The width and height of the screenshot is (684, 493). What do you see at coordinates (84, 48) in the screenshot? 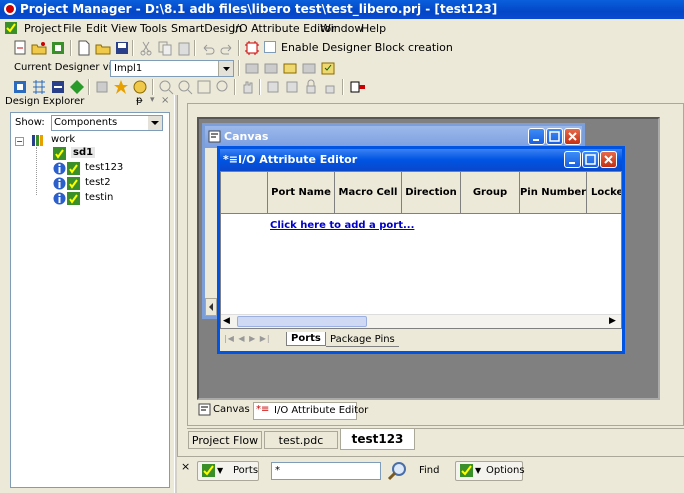
I see `new-file-icon` at bounding box center [84, 48].